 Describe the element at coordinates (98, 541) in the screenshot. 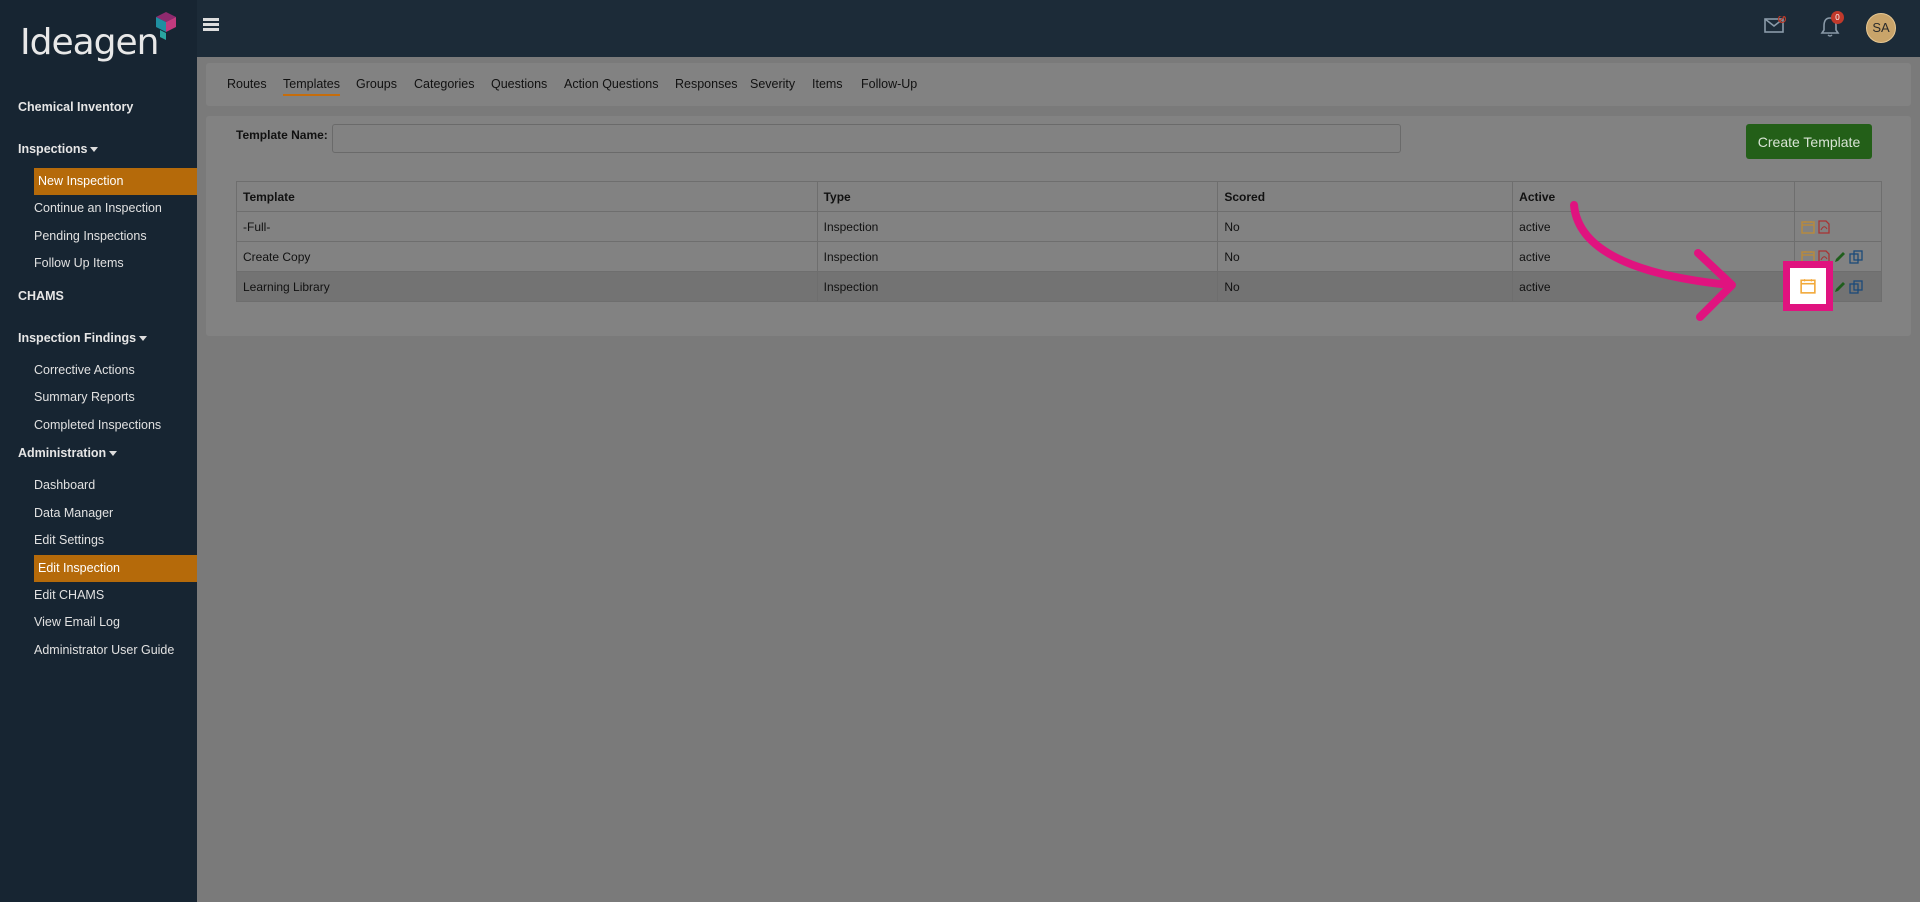

I see `sidebar-item-edit-settings: Edit Settings` at that location.